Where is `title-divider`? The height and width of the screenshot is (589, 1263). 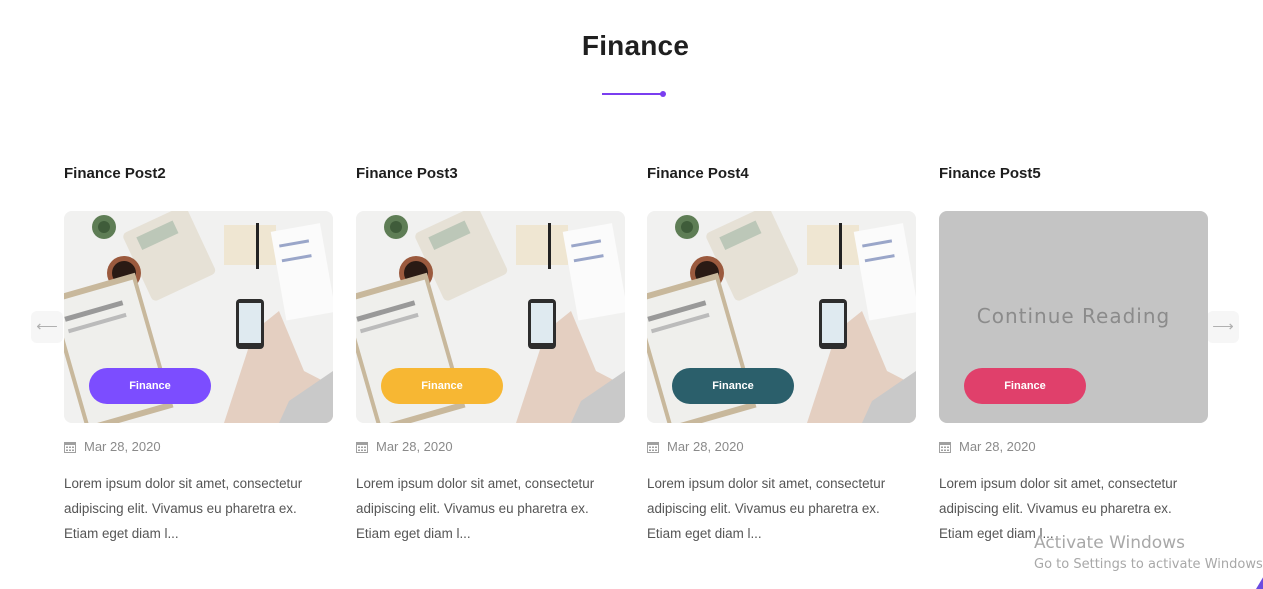
title-divider is located at coordinates (634, 94).